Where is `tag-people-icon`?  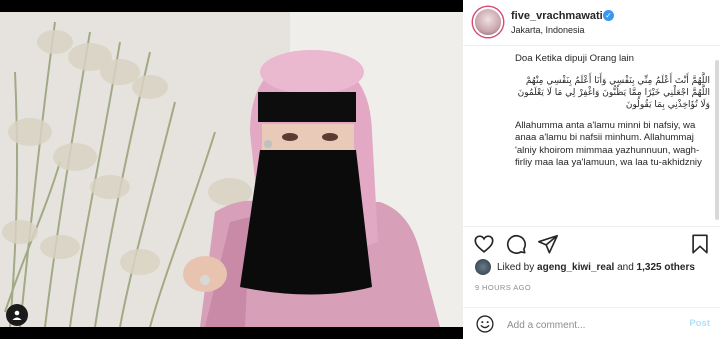
tag-people-icon is located at coordinates (17, 315).